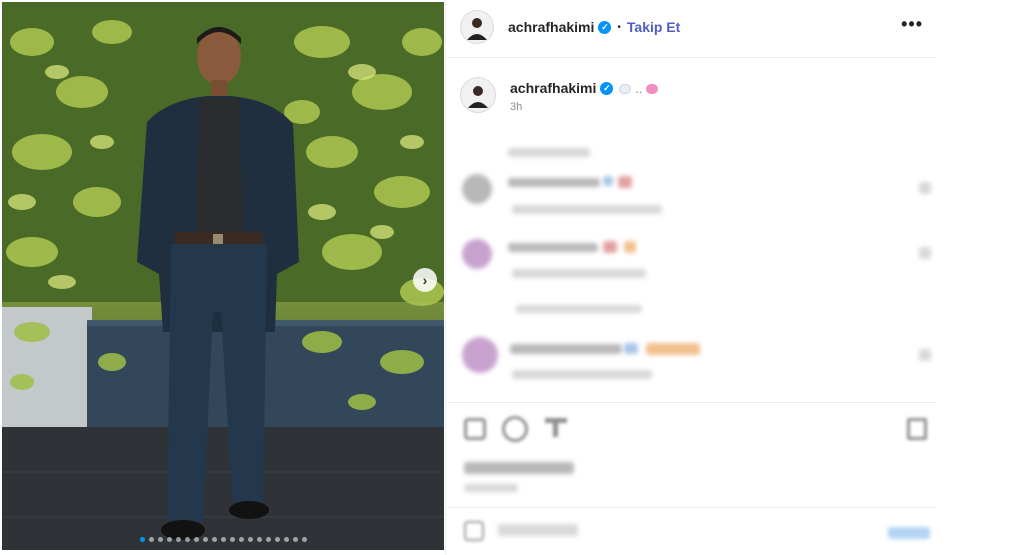 The width and height of the screenshot is (1023, 555). I want to click on carousel-dots, so click(223, 539).